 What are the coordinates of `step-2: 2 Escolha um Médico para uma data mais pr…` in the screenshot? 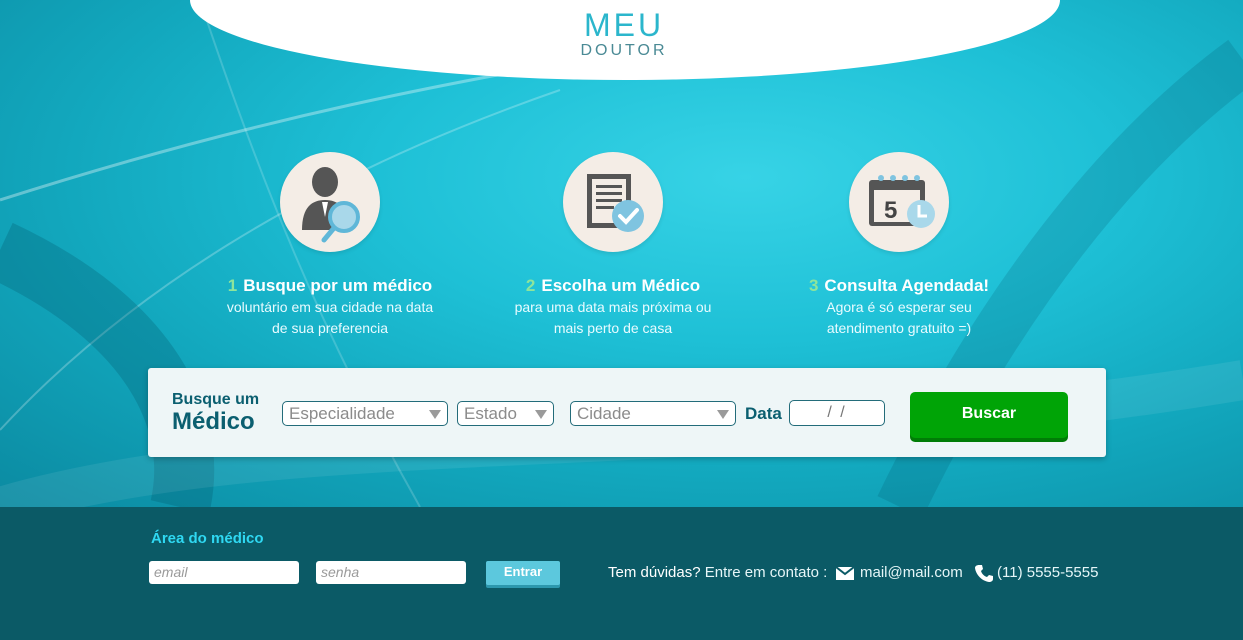 It's located at (613, 245).